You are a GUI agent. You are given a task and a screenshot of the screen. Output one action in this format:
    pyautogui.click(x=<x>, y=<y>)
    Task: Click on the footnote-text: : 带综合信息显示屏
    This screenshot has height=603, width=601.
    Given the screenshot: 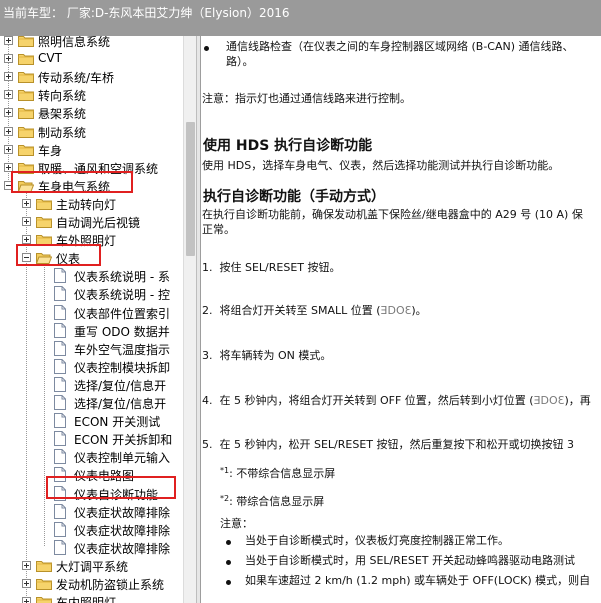 What is the action you would take?
    pyautogui.click(x=277, y=501)
    